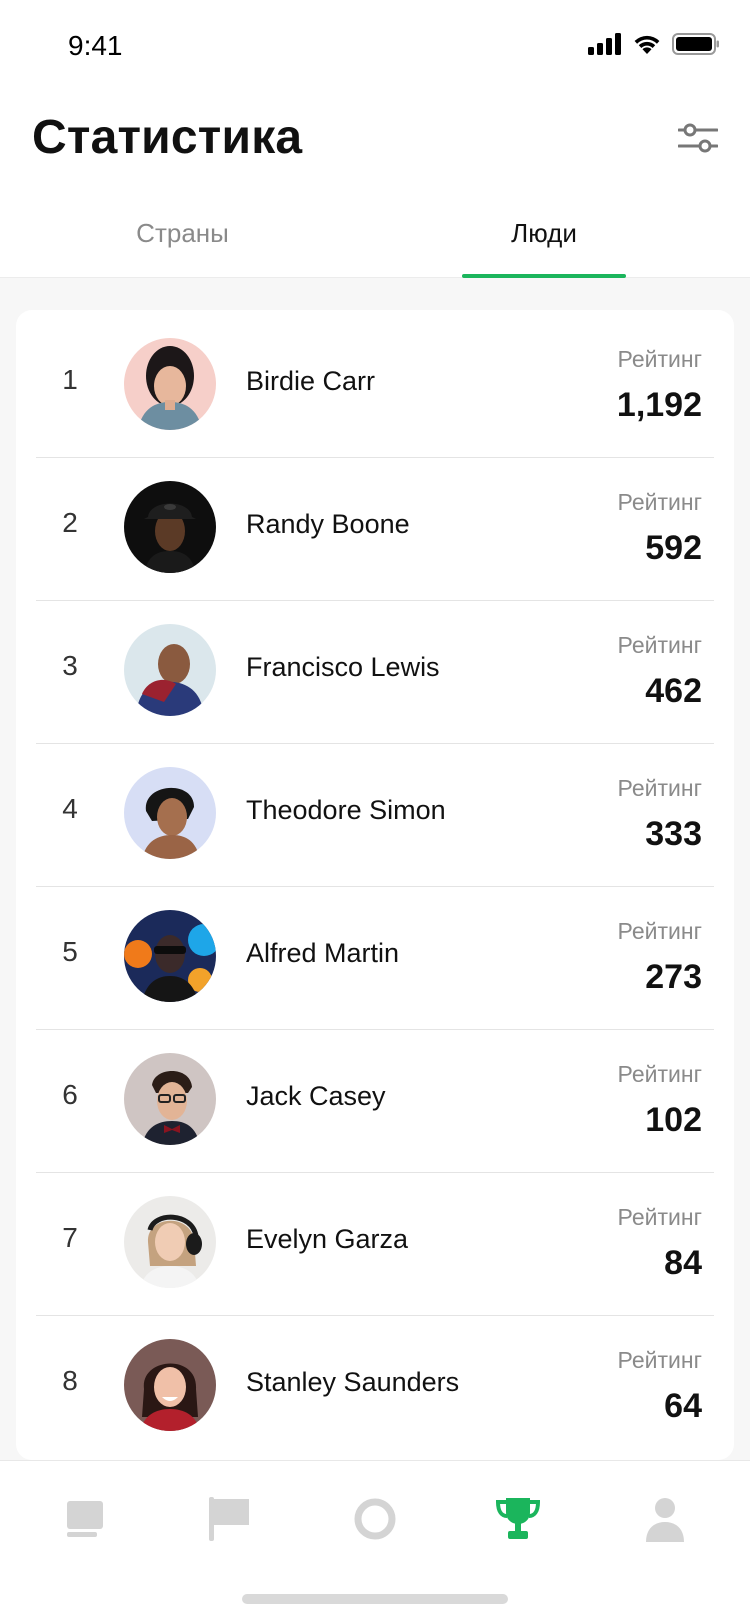  What do you see at coordinates (346, 810) in the screenshot?
I see `player-name: Theodore Simon` at bounding box center [346, 810].